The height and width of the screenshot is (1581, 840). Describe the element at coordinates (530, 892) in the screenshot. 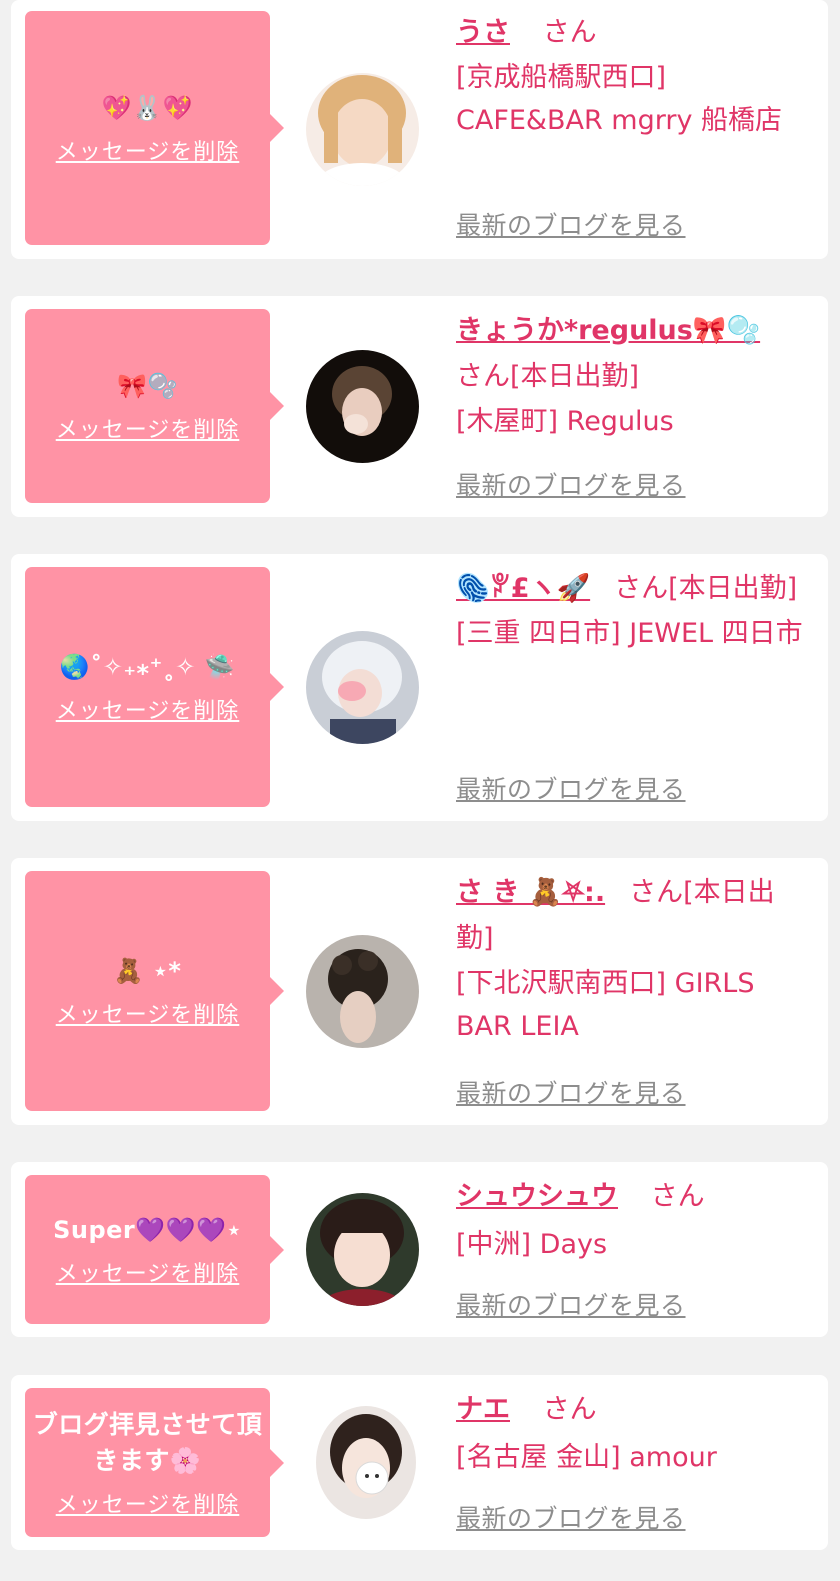

I see `girl-name-link: さ き 🧸⛧:.` at that location.